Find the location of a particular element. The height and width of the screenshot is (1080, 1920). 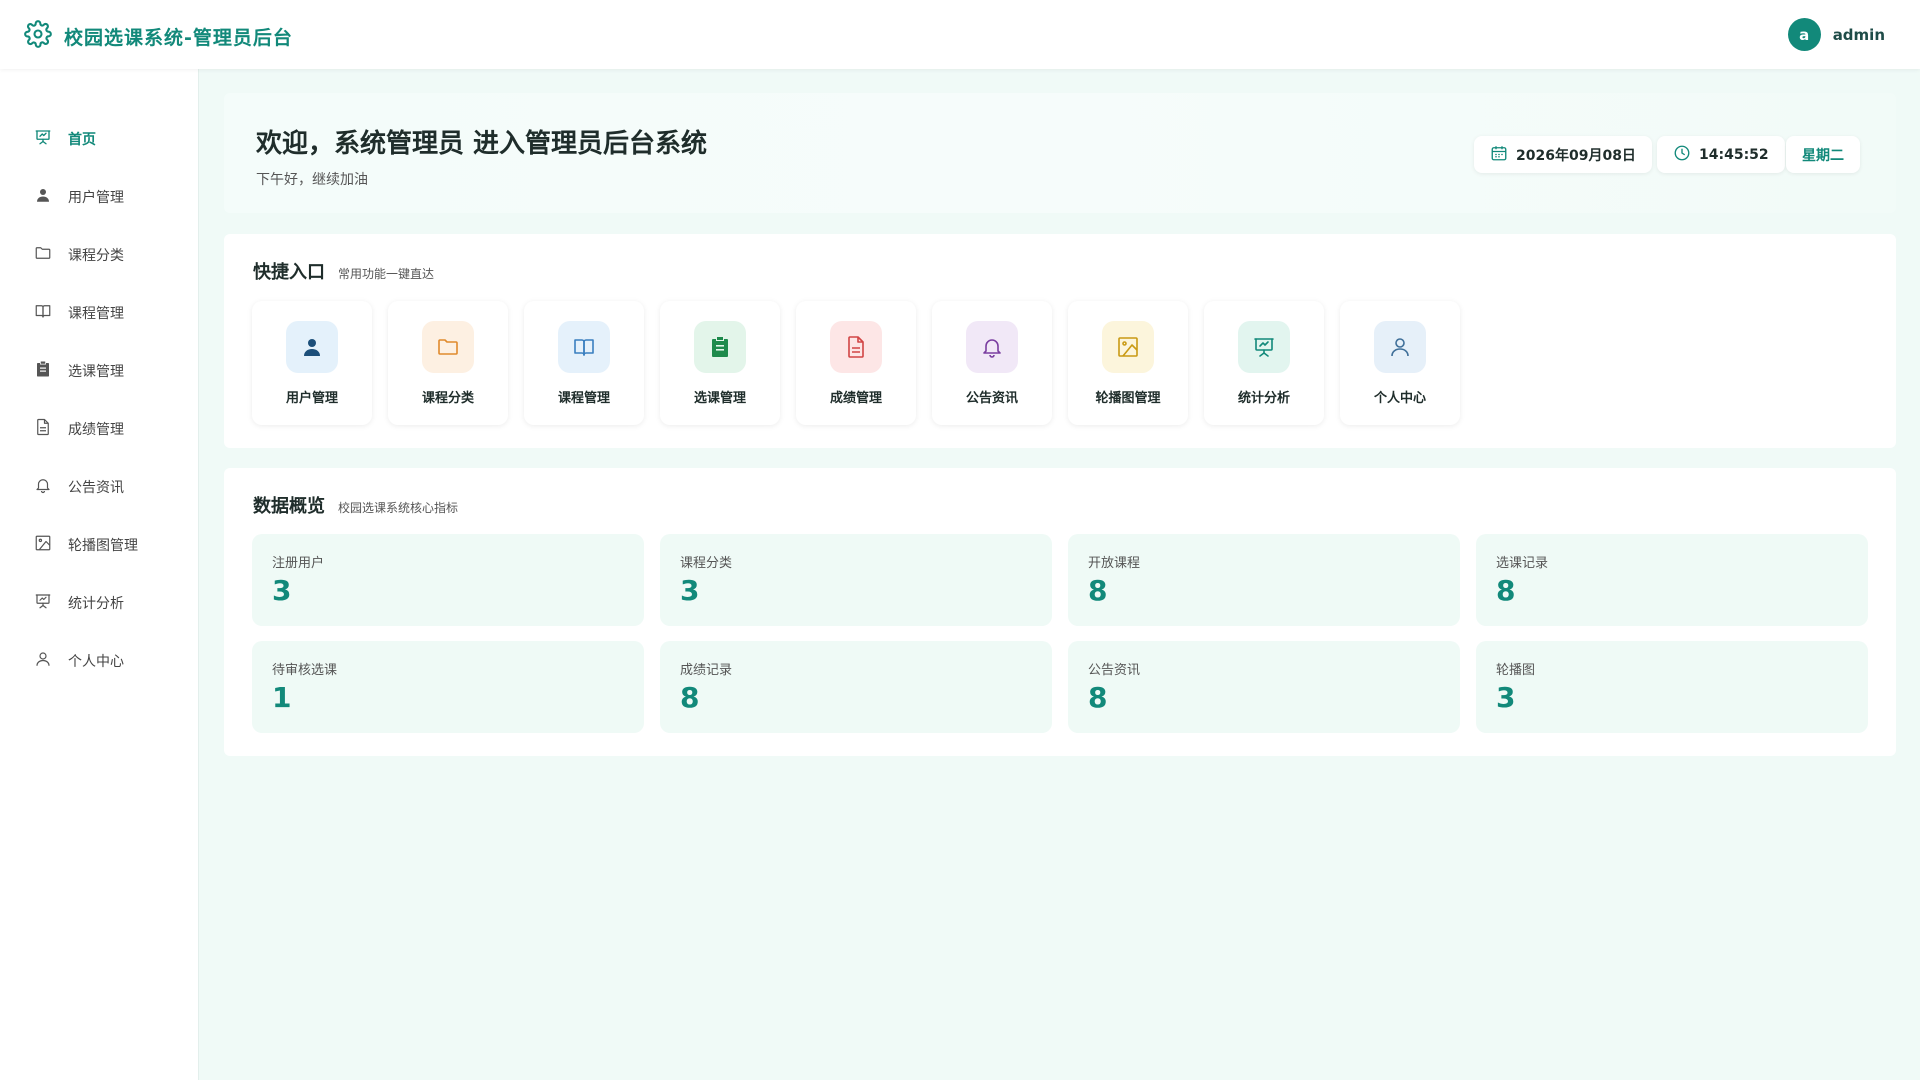

quick-profile: 个人中心 is located at coordinates (1400, 363).